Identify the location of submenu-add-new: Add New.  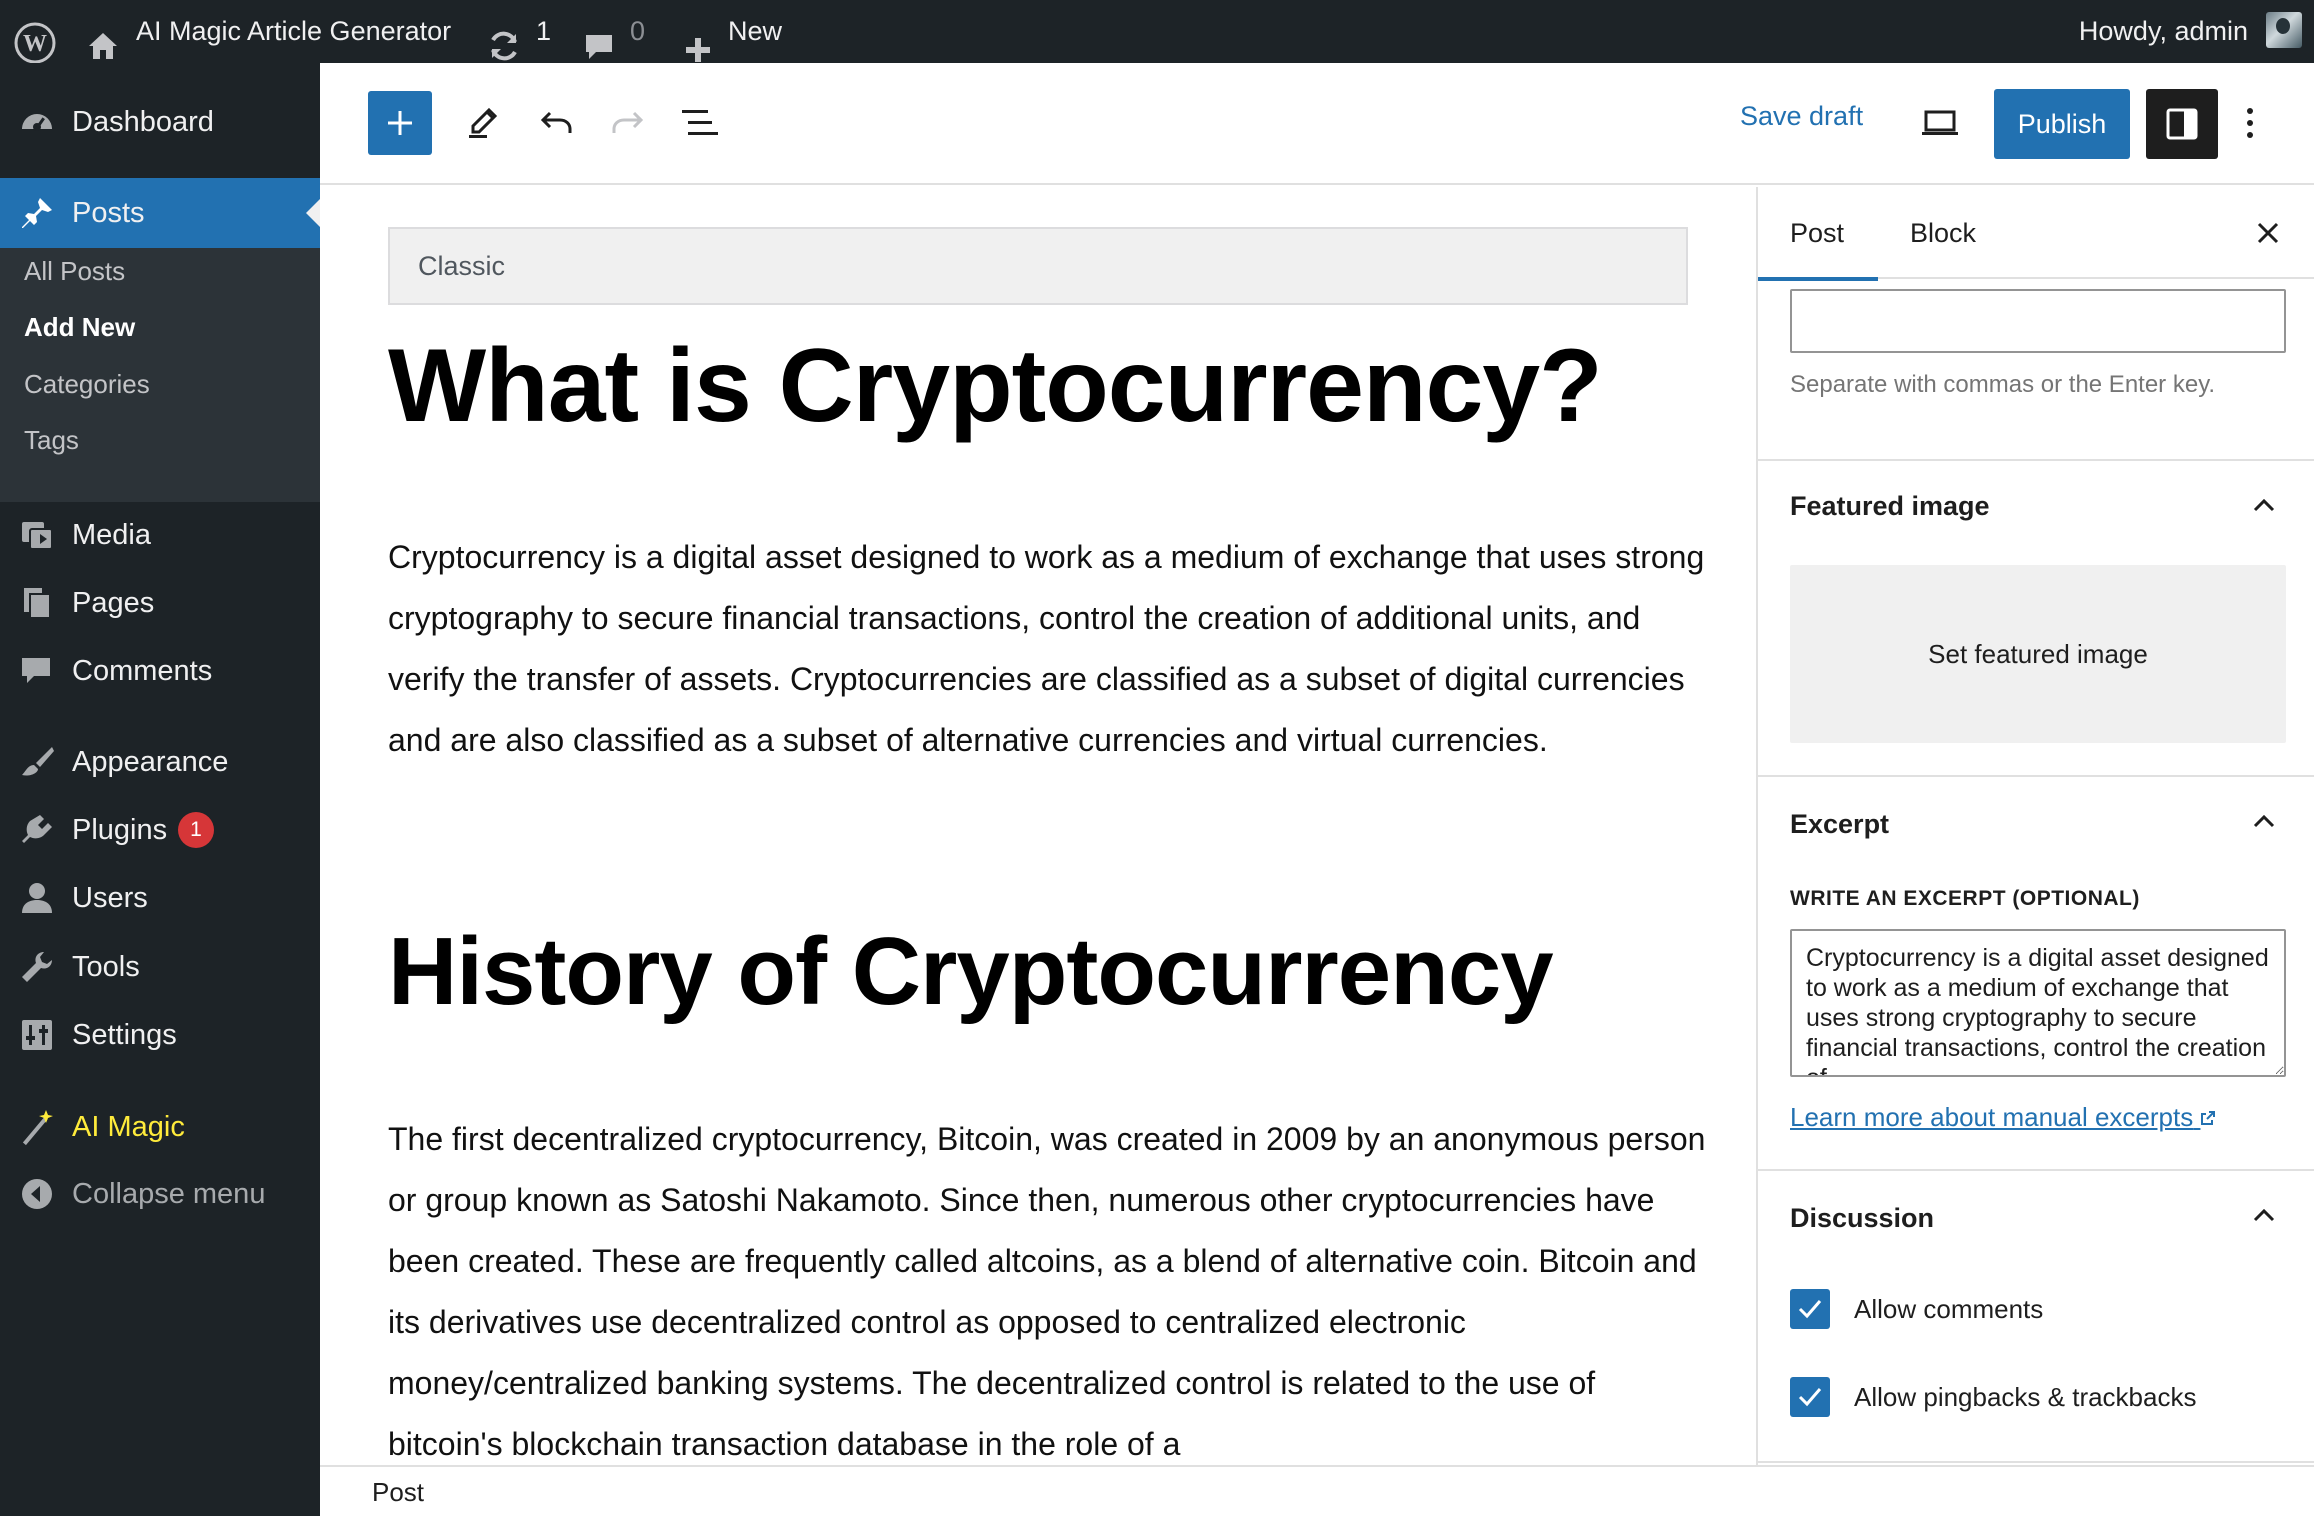
(79, 327).